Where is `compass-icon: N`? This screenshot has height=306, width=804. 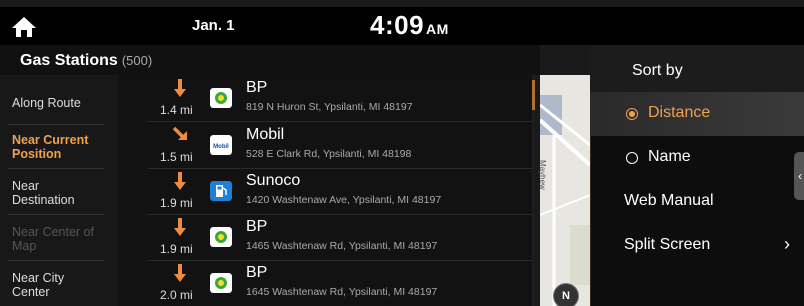
compass-icon: N is located at coordinates (566, 294).